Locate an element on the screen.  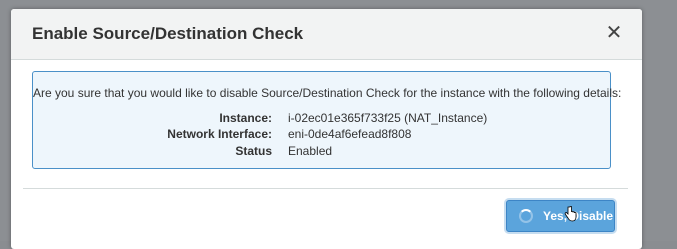
footer-divider is located at coordinates (325, 188).